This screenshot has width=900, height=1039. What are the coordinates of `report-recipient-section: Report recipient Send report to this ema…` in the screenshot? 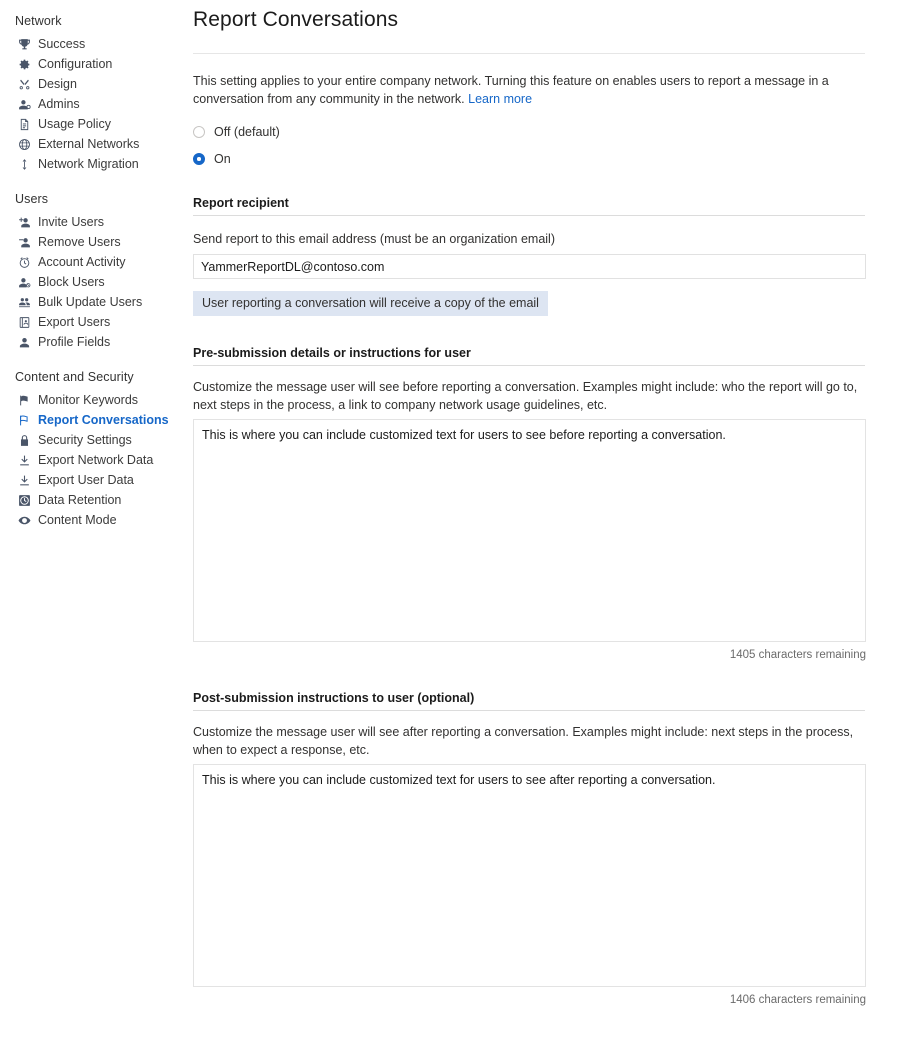 It's located at (529, 256).